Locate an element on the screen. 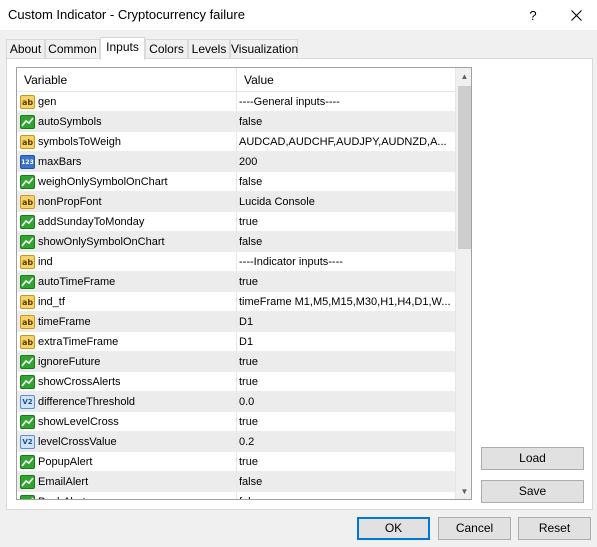 The image size is (597, 547). table-row: ab nonPropFont Lucida Console is located at coordinates (236, 202).